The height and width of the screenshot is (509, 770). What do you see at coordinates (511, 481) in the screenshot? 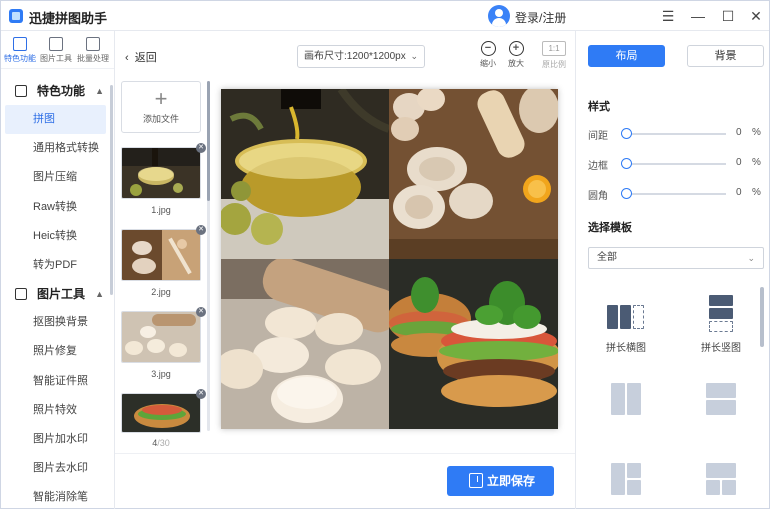
I see `save-label: 立即保存` at bounding box center [511, 481].